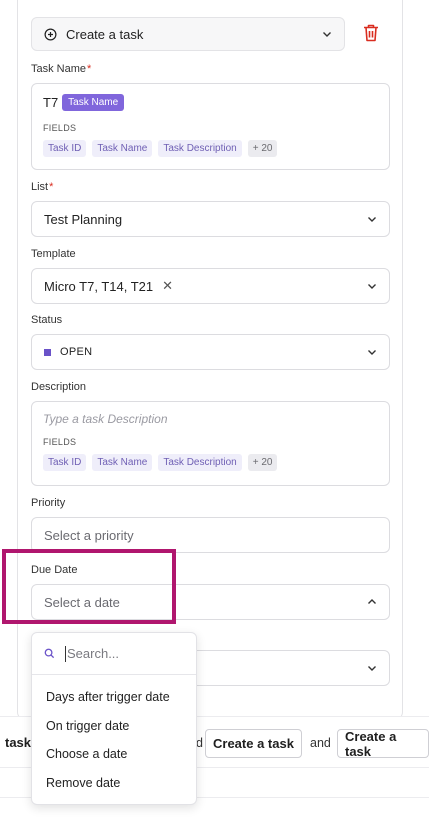 The width and height of the screenshot is (429, 819). Describe the element at coordinates (320, 743) in the screenshot. I see `flow-connector: and` at that location.